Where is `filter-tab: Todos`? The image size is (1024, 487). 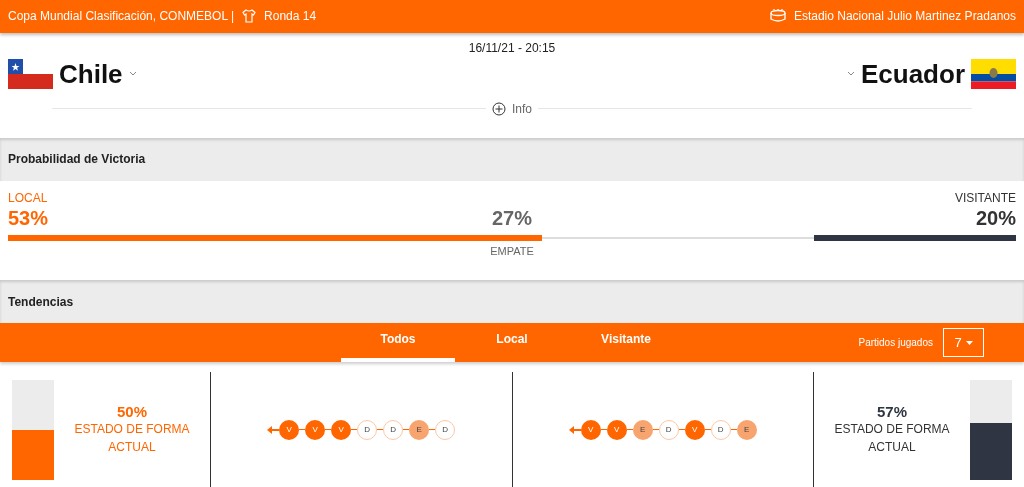 filter-tab: Todos is located at coordinates (398, 342).